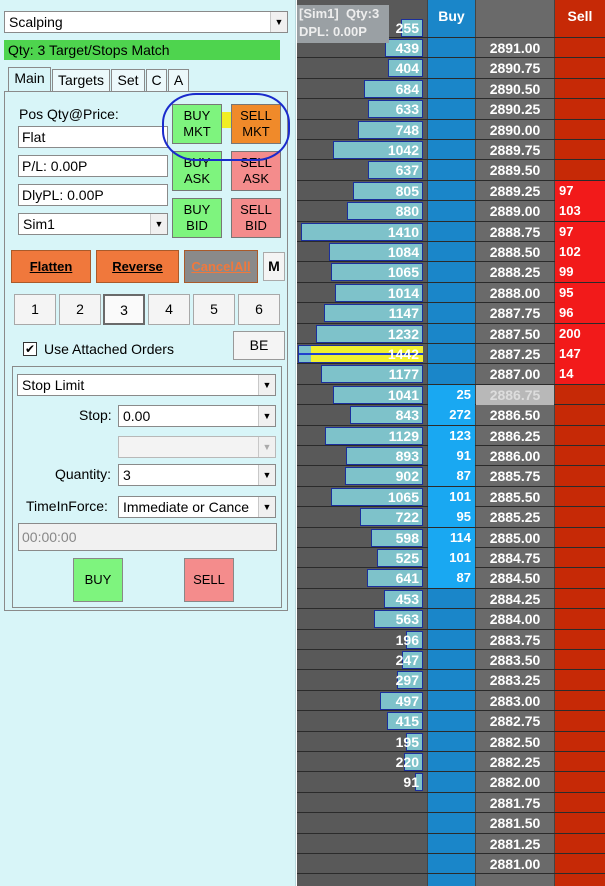 This screenshot has width=605, height=886. Describe the element at coordinates (515, 599) in the screenshot. I see `price-value: 2884.25` at that location.